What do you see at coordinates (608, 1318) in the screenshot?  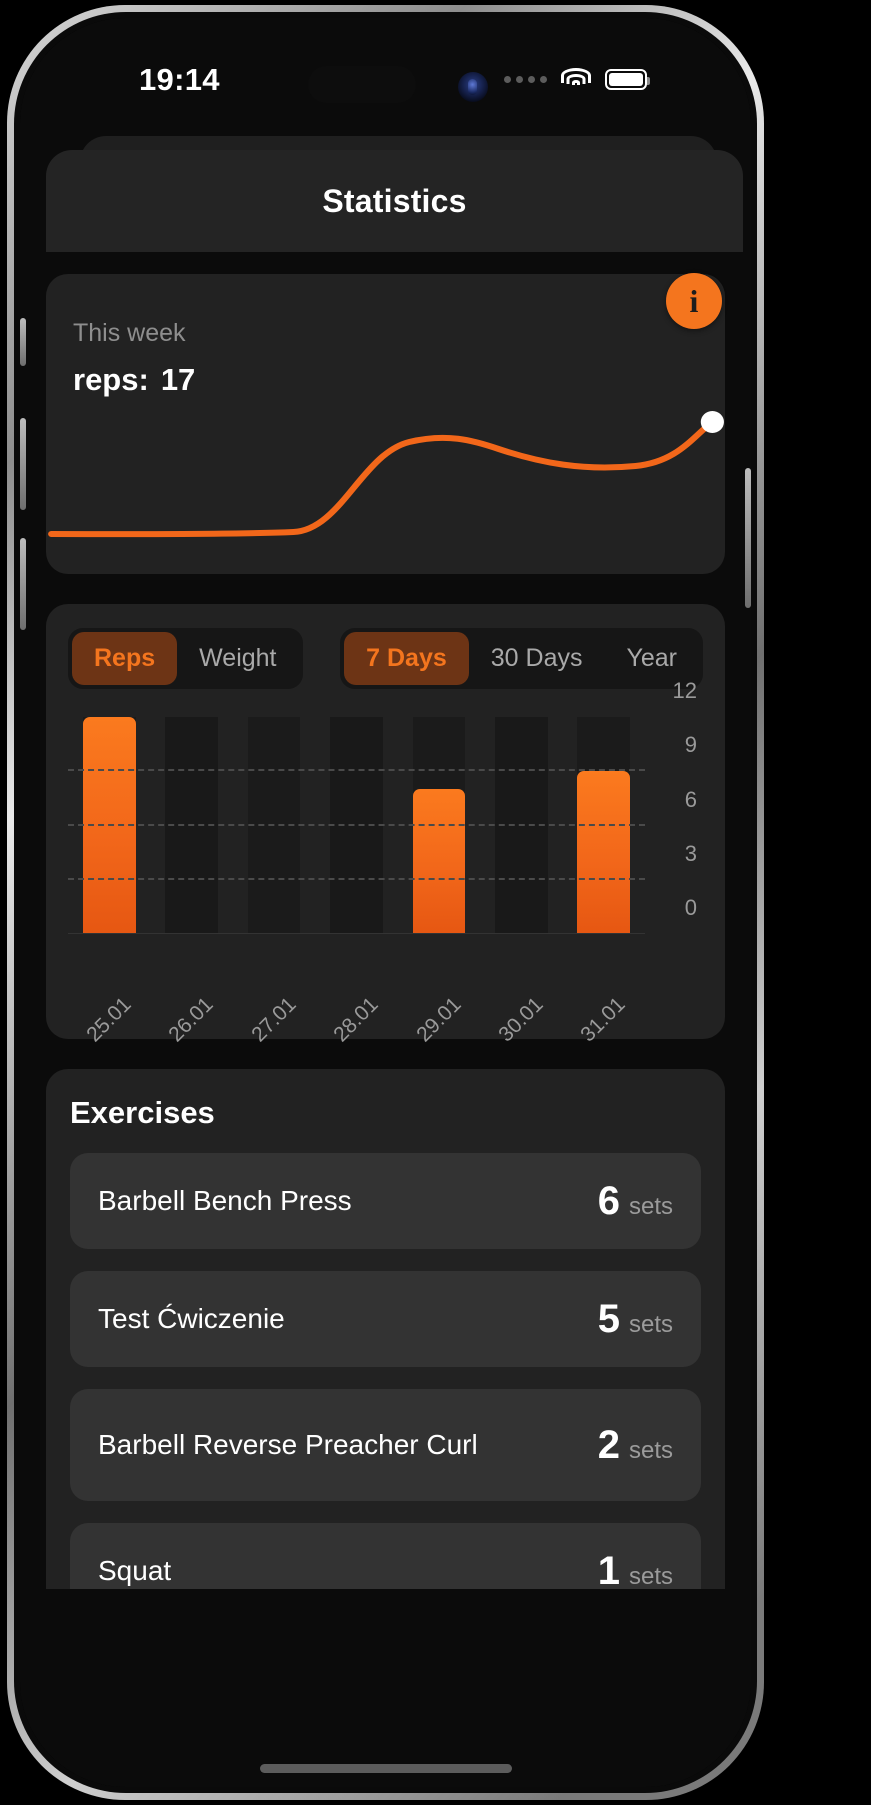 I see `exercise-sets-count: 5` at bounding box center [608, 1318].